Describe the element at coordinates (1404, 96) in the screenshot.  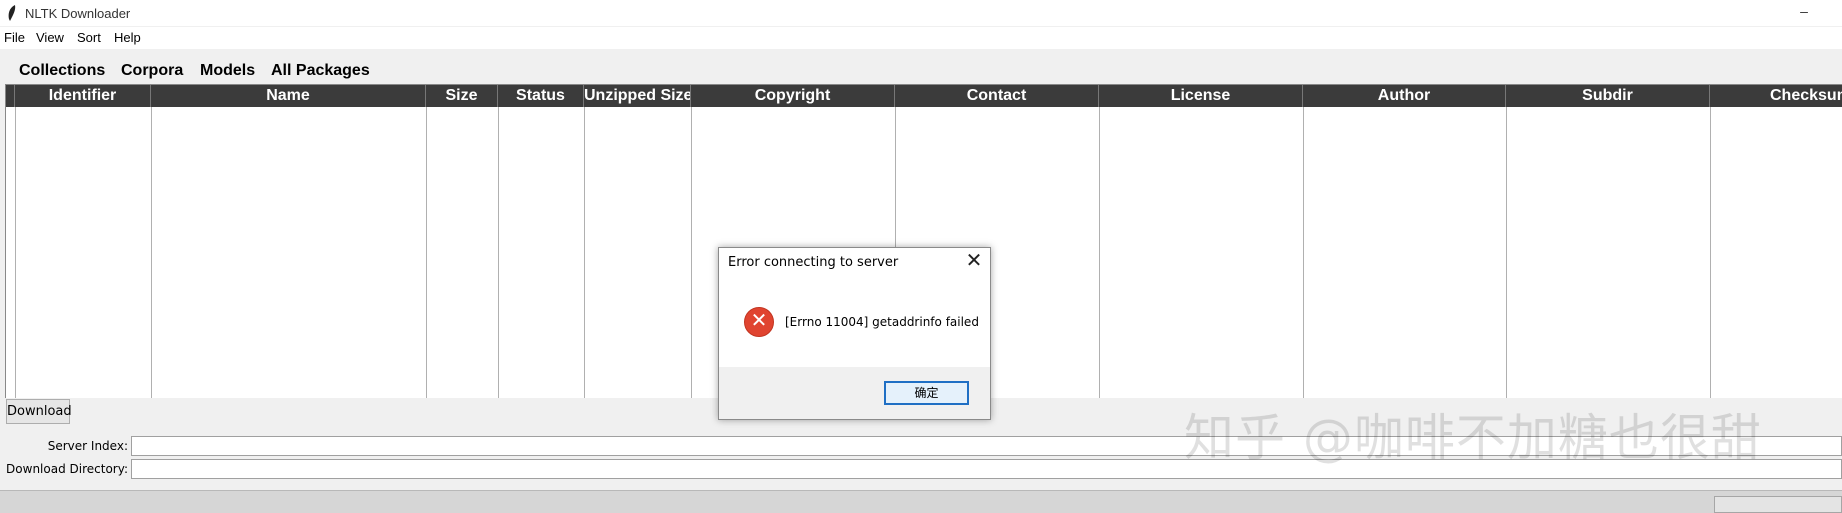
I see `column-header-author: Author` at that location.